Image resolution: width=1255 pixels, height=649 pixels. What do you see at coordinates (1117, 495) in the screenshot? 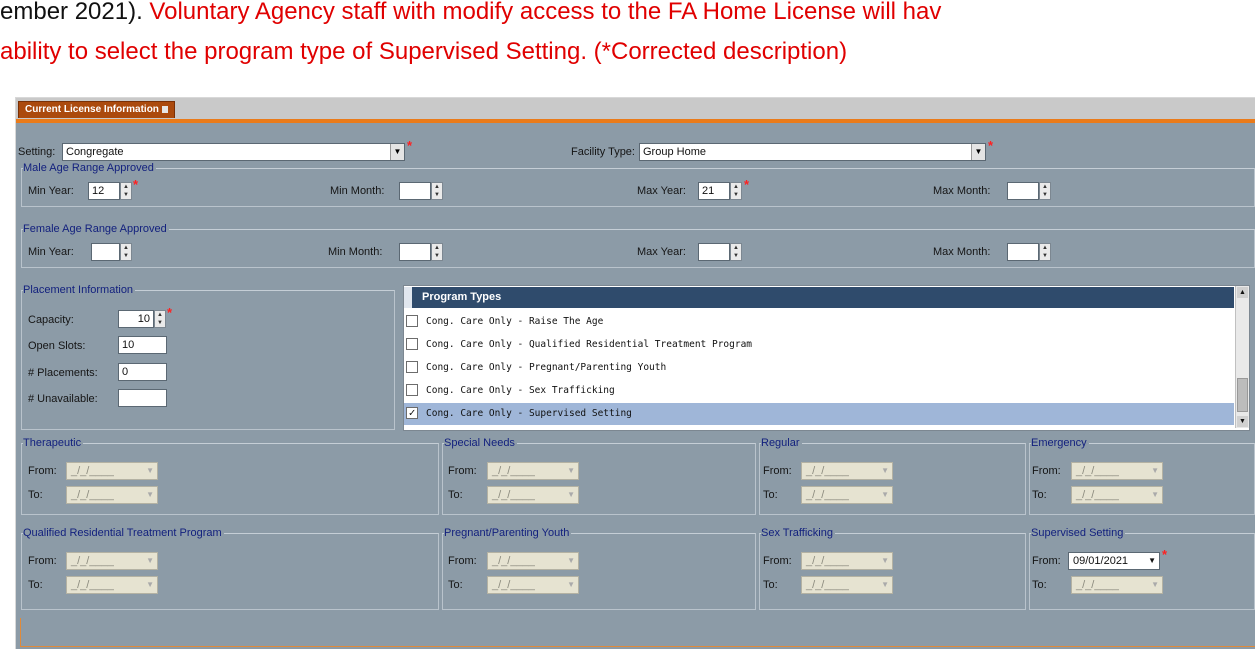
I see `emergency-to-date: _/_/____ ▼` at bounding box center [1117, 495].